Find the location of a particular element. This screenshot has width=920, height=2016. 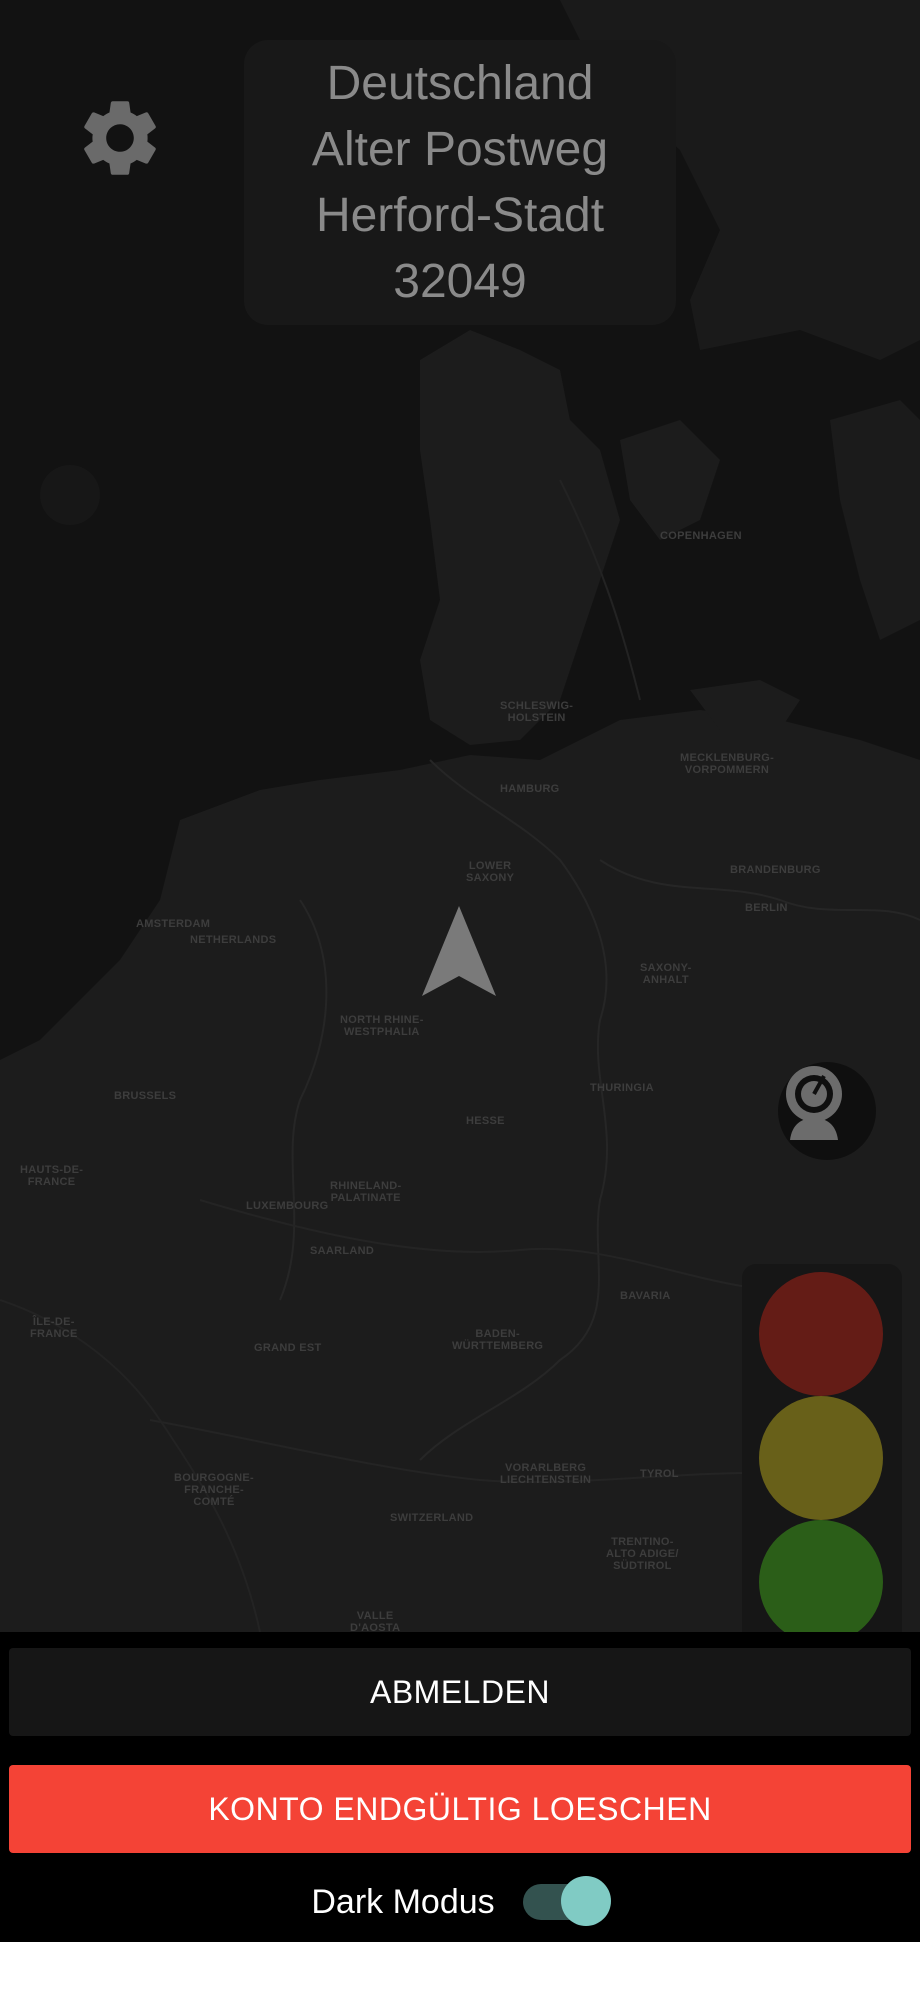

traffic-light-green is located at coordinates (821, 1576).